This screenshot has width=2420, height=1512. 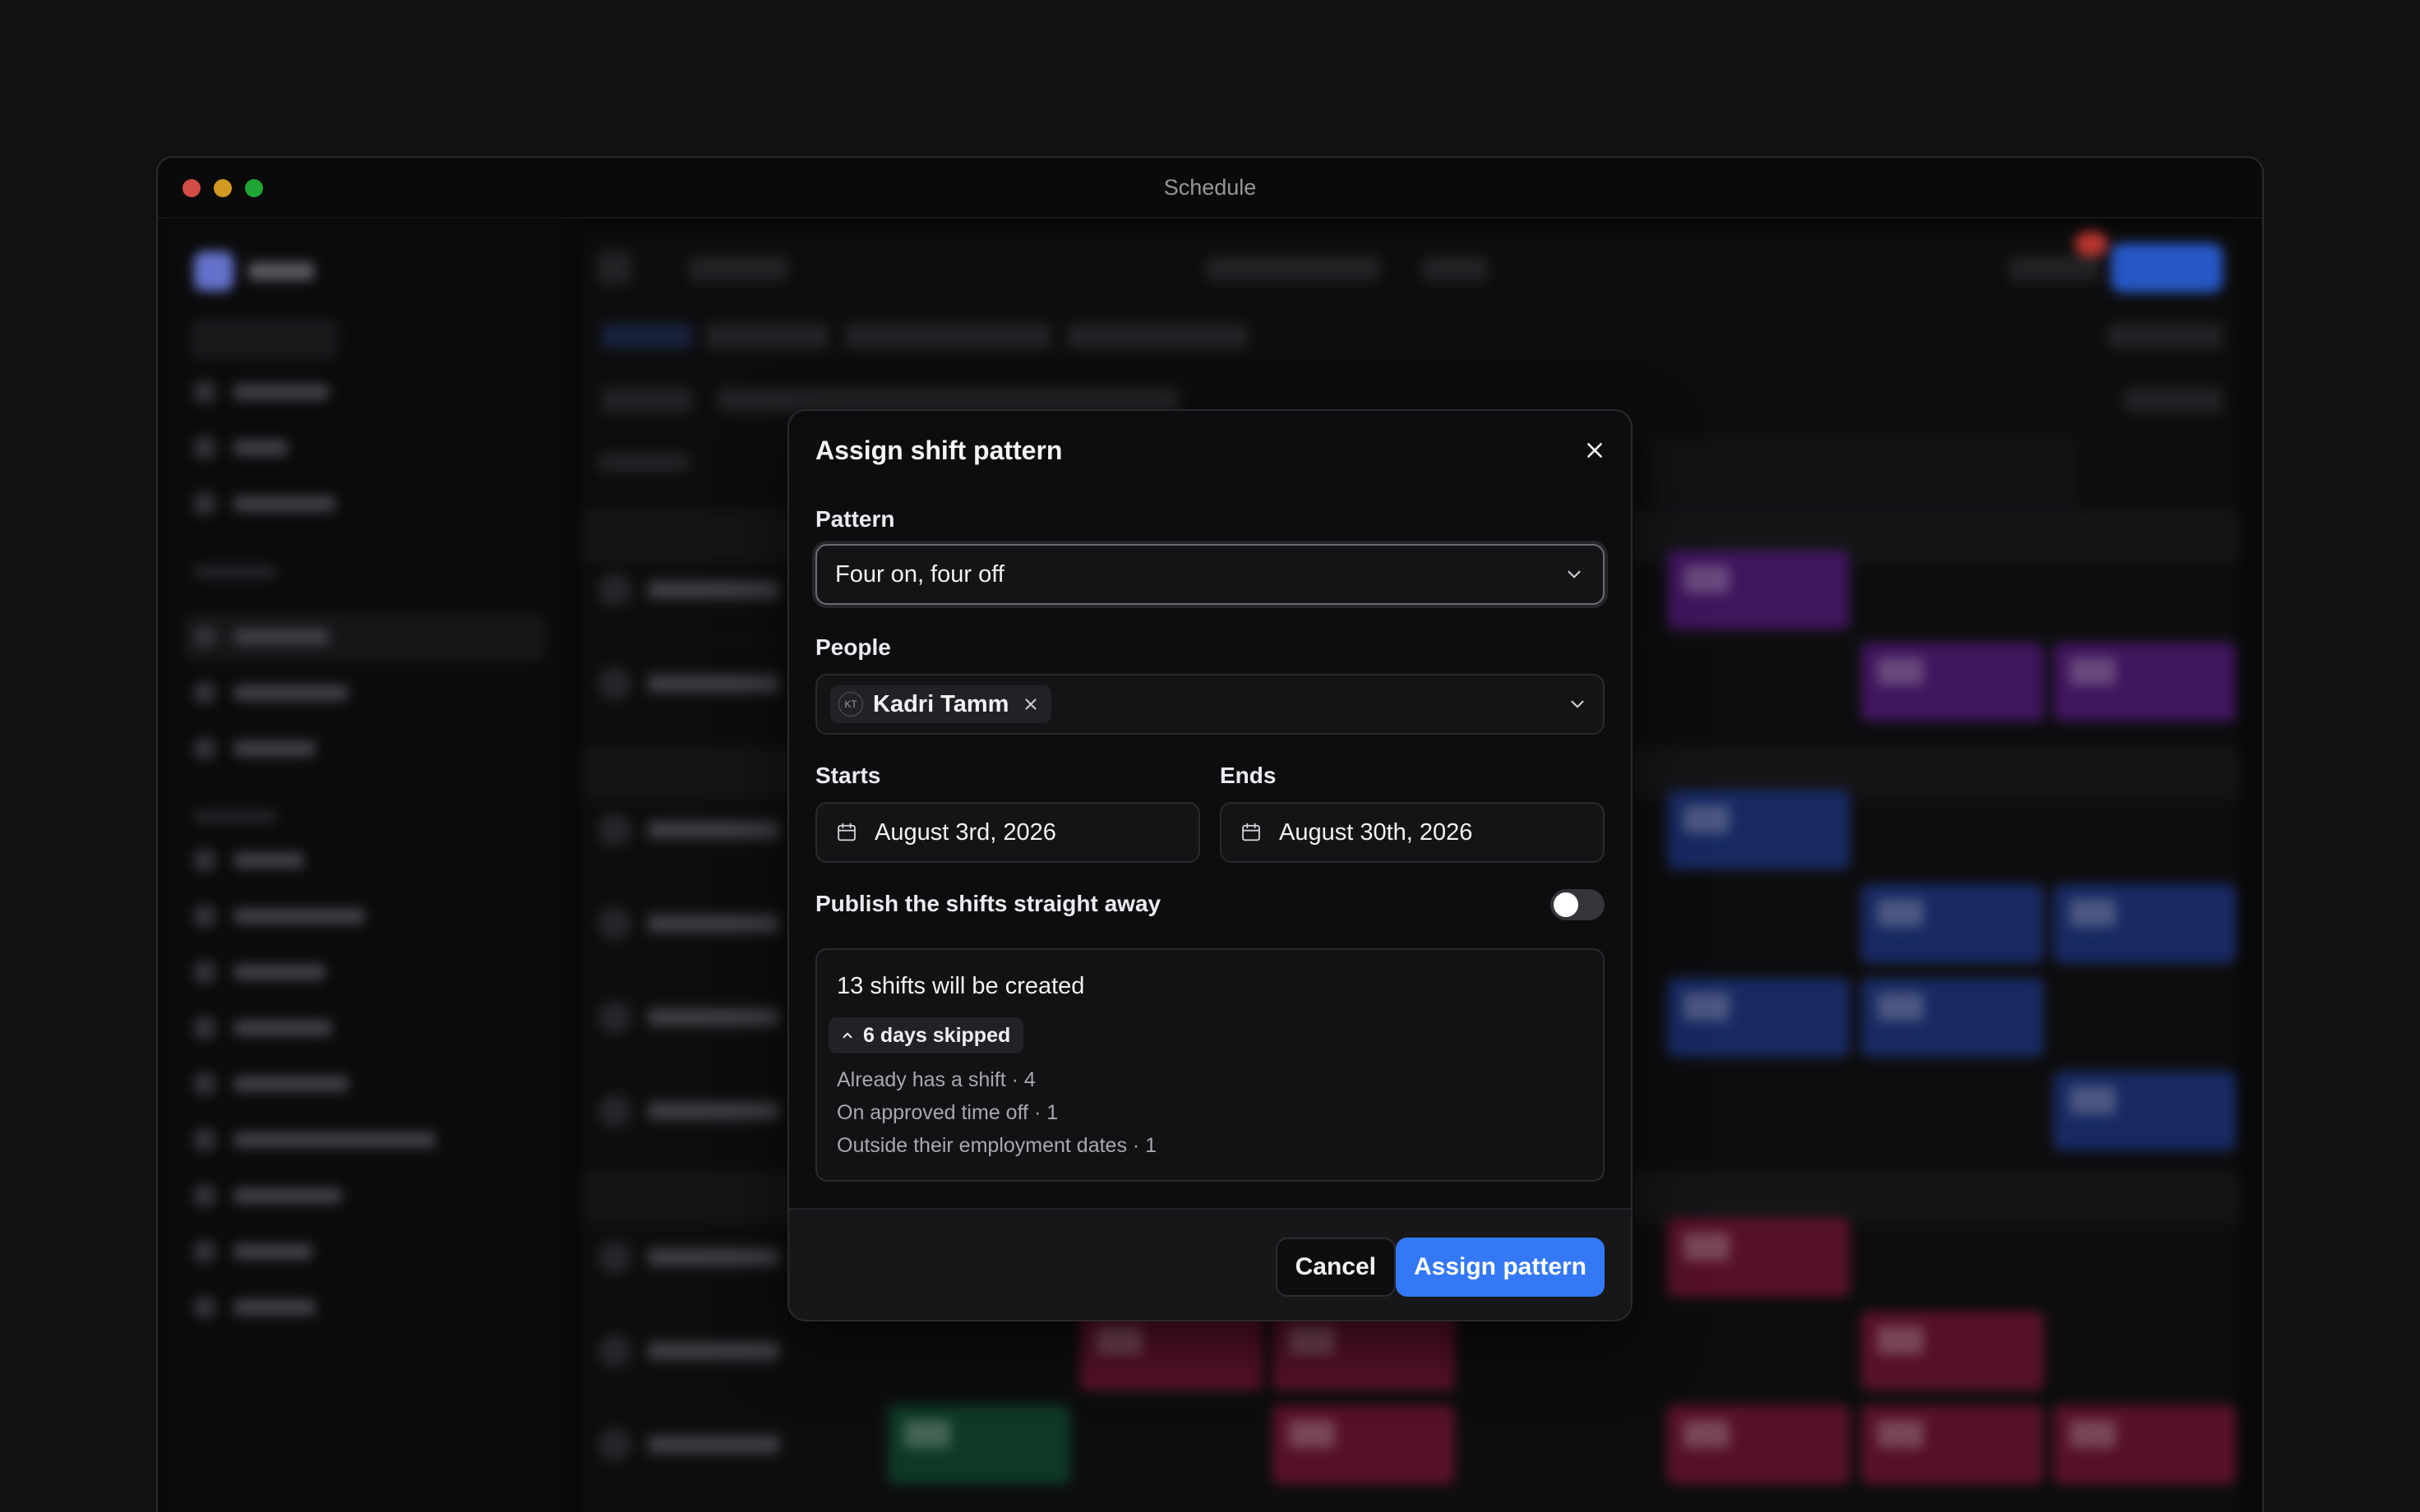 What do you see at coordinates (1376, 832) in the screenshot?
I see `end-date-value: August 30th, 2026` at bounding box center [1376, 832].